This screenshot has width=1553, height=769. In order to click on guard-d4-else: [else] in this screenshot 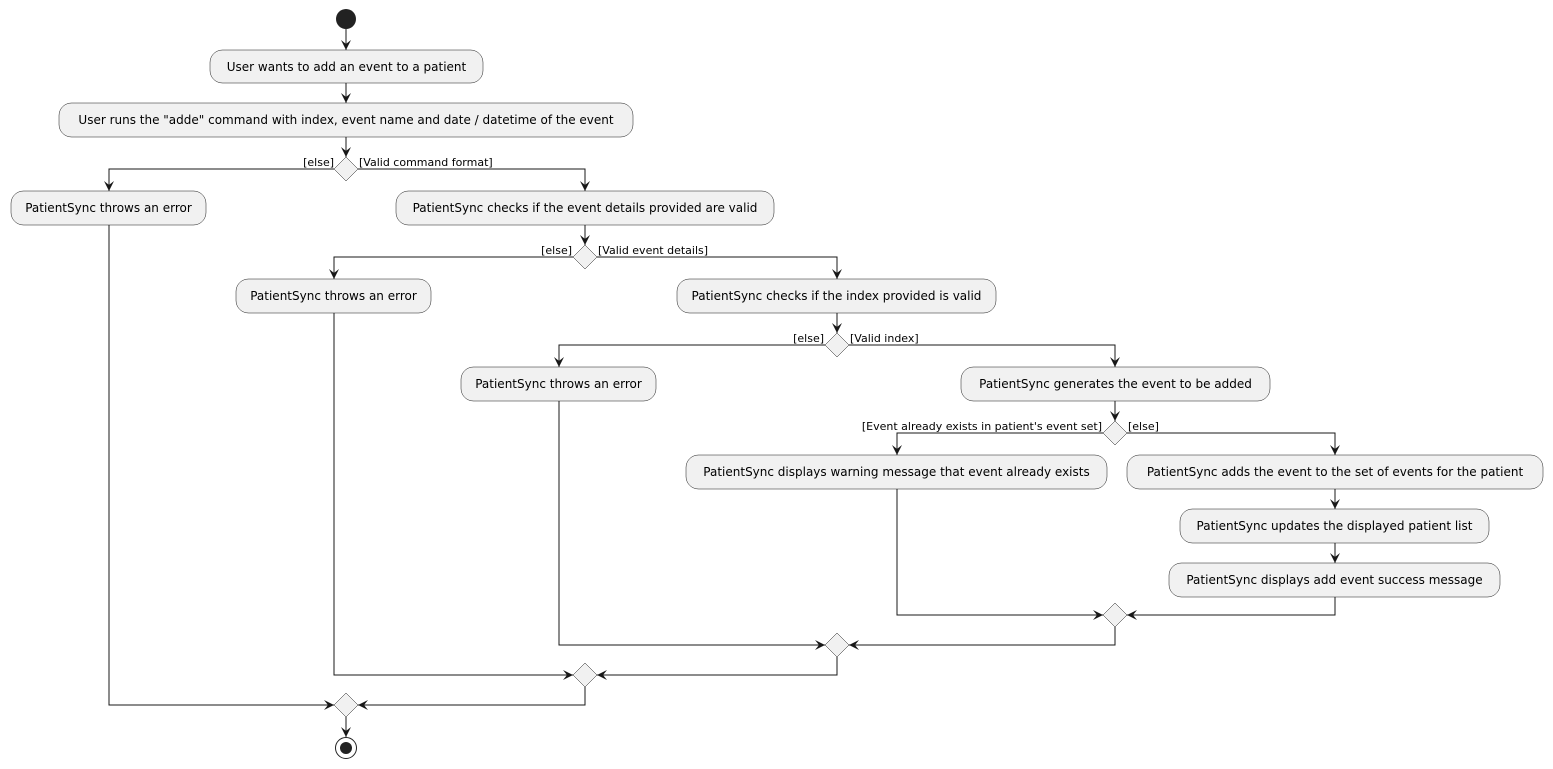, I will do `click(1143, 426)`.